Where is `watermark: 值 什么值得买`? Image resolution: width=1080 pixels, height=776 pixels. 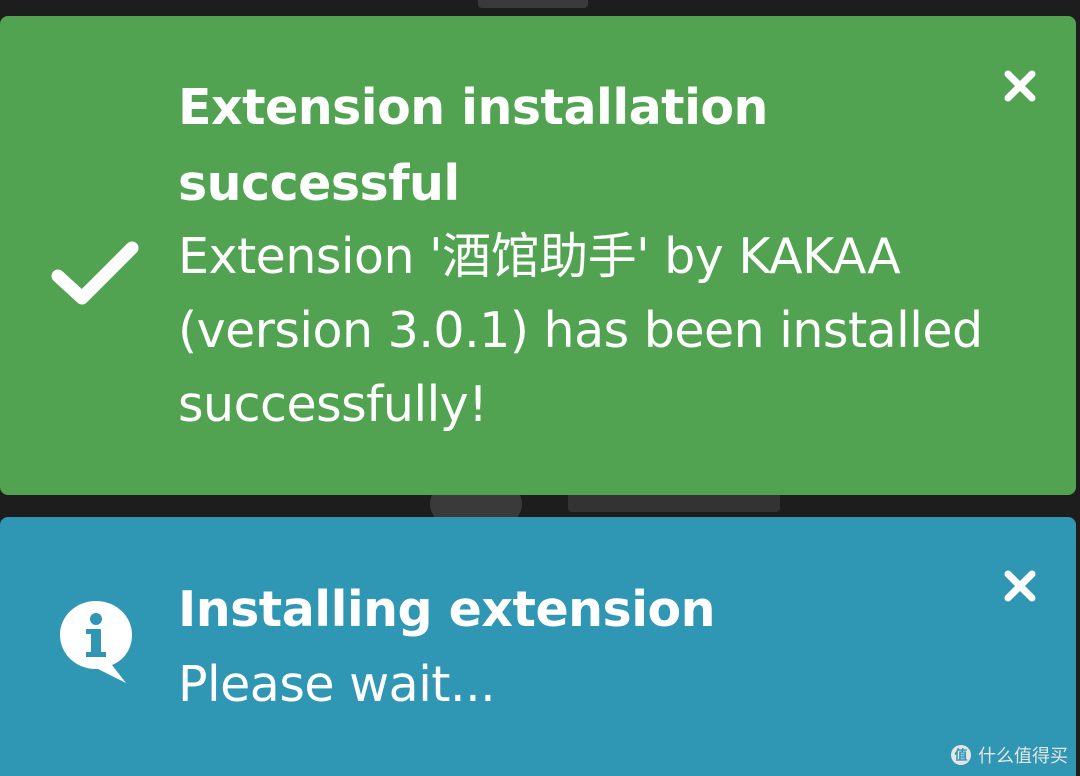
watermark: 值 什么值得买 is located at coordinates (1009, 755).